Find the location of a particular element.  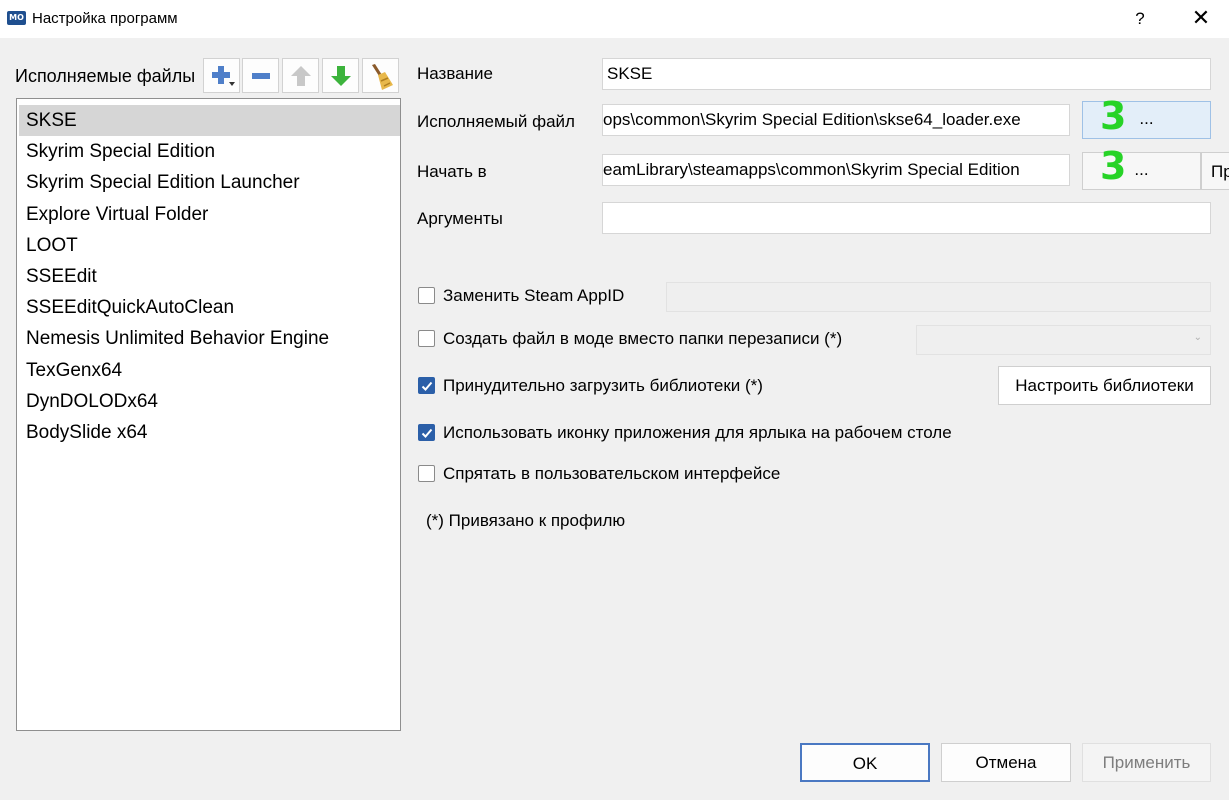

create-file-checkbox is located at coordinates (426, 338).